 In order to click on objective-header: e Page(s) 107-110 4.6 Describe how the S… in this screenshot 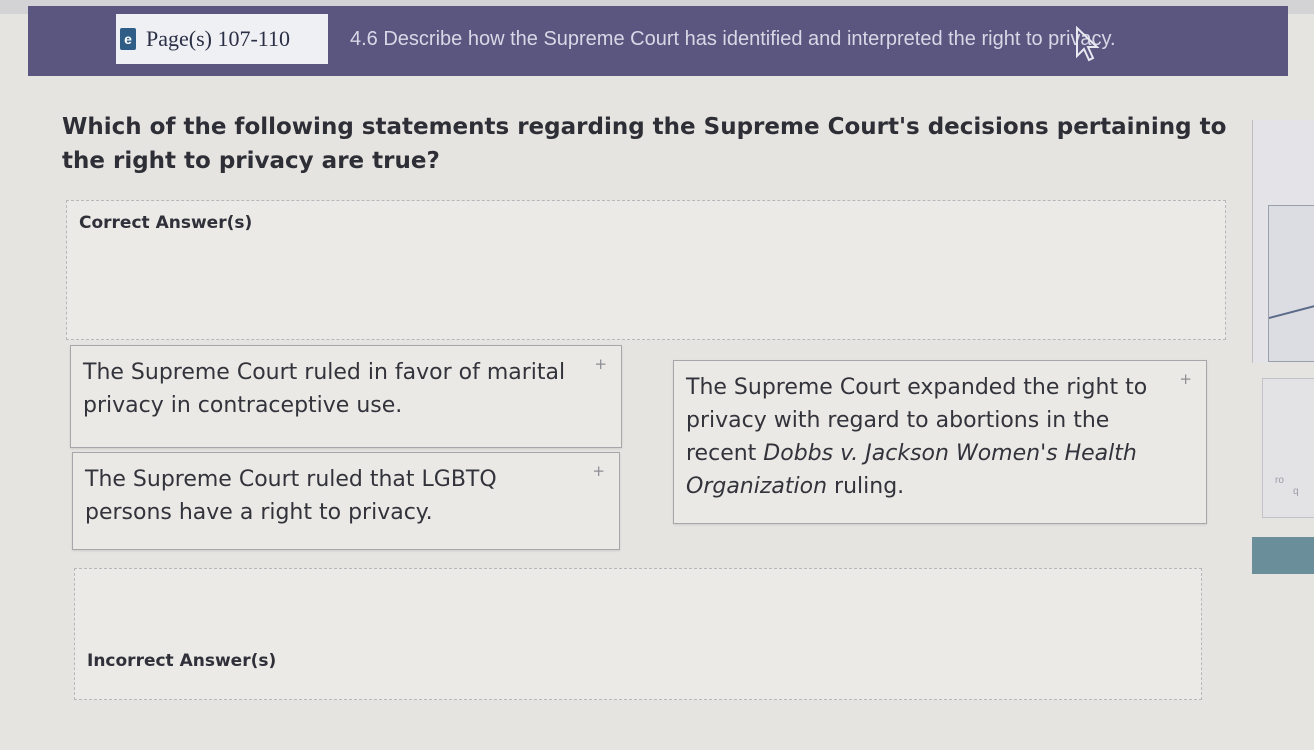, I will do `click(658, 41)`.